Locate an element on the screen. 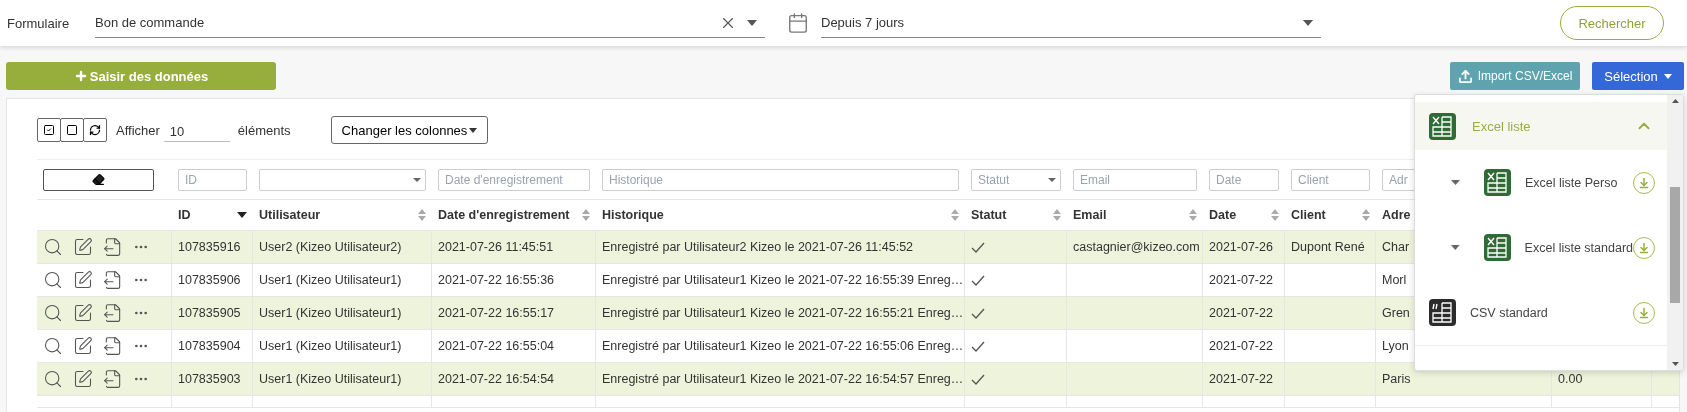  table-cell: 2021-07-22 16:55:17 is located at coordinates (496, 313).